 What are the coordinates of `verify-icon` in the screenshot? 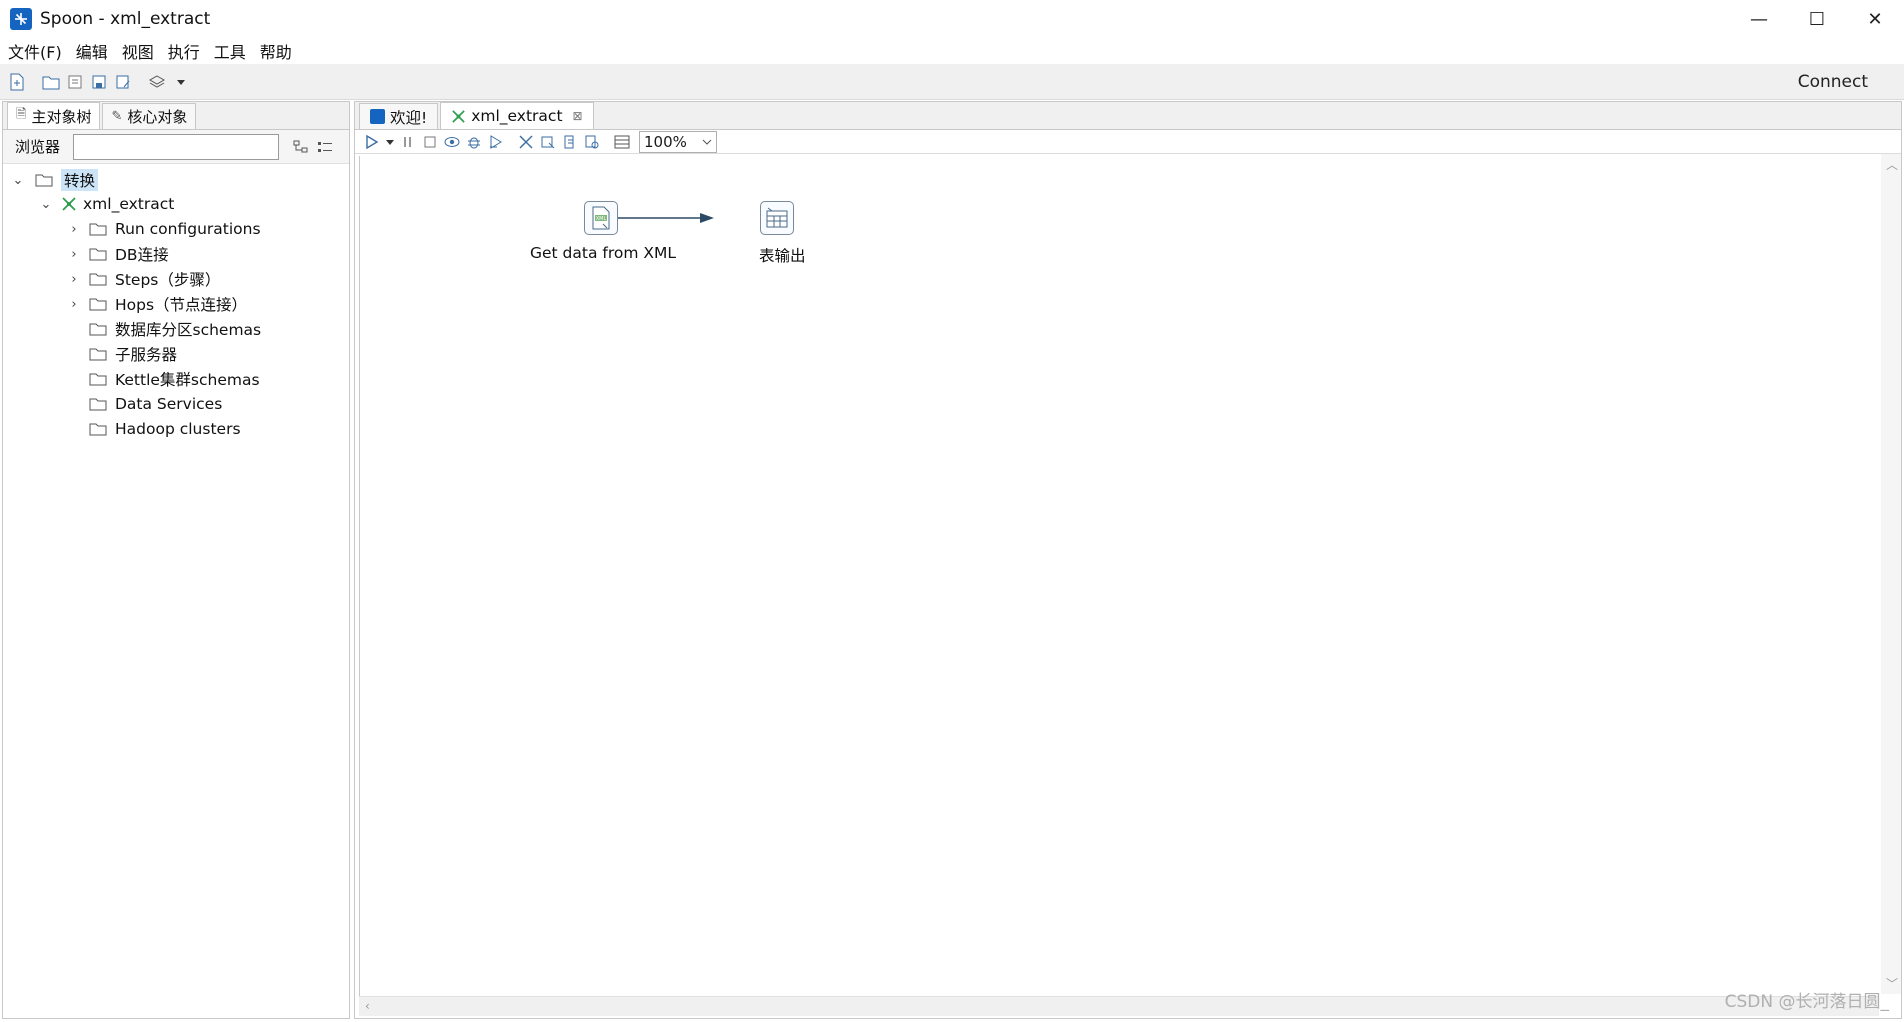 It's located at (526, 142).